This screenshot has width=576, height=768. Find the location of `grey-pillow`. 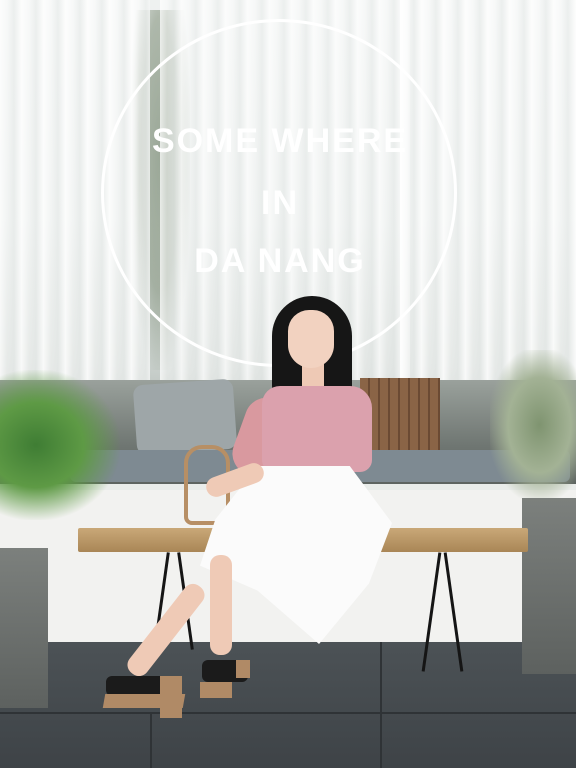

grey-pillow is located at coordinates (185, 417).